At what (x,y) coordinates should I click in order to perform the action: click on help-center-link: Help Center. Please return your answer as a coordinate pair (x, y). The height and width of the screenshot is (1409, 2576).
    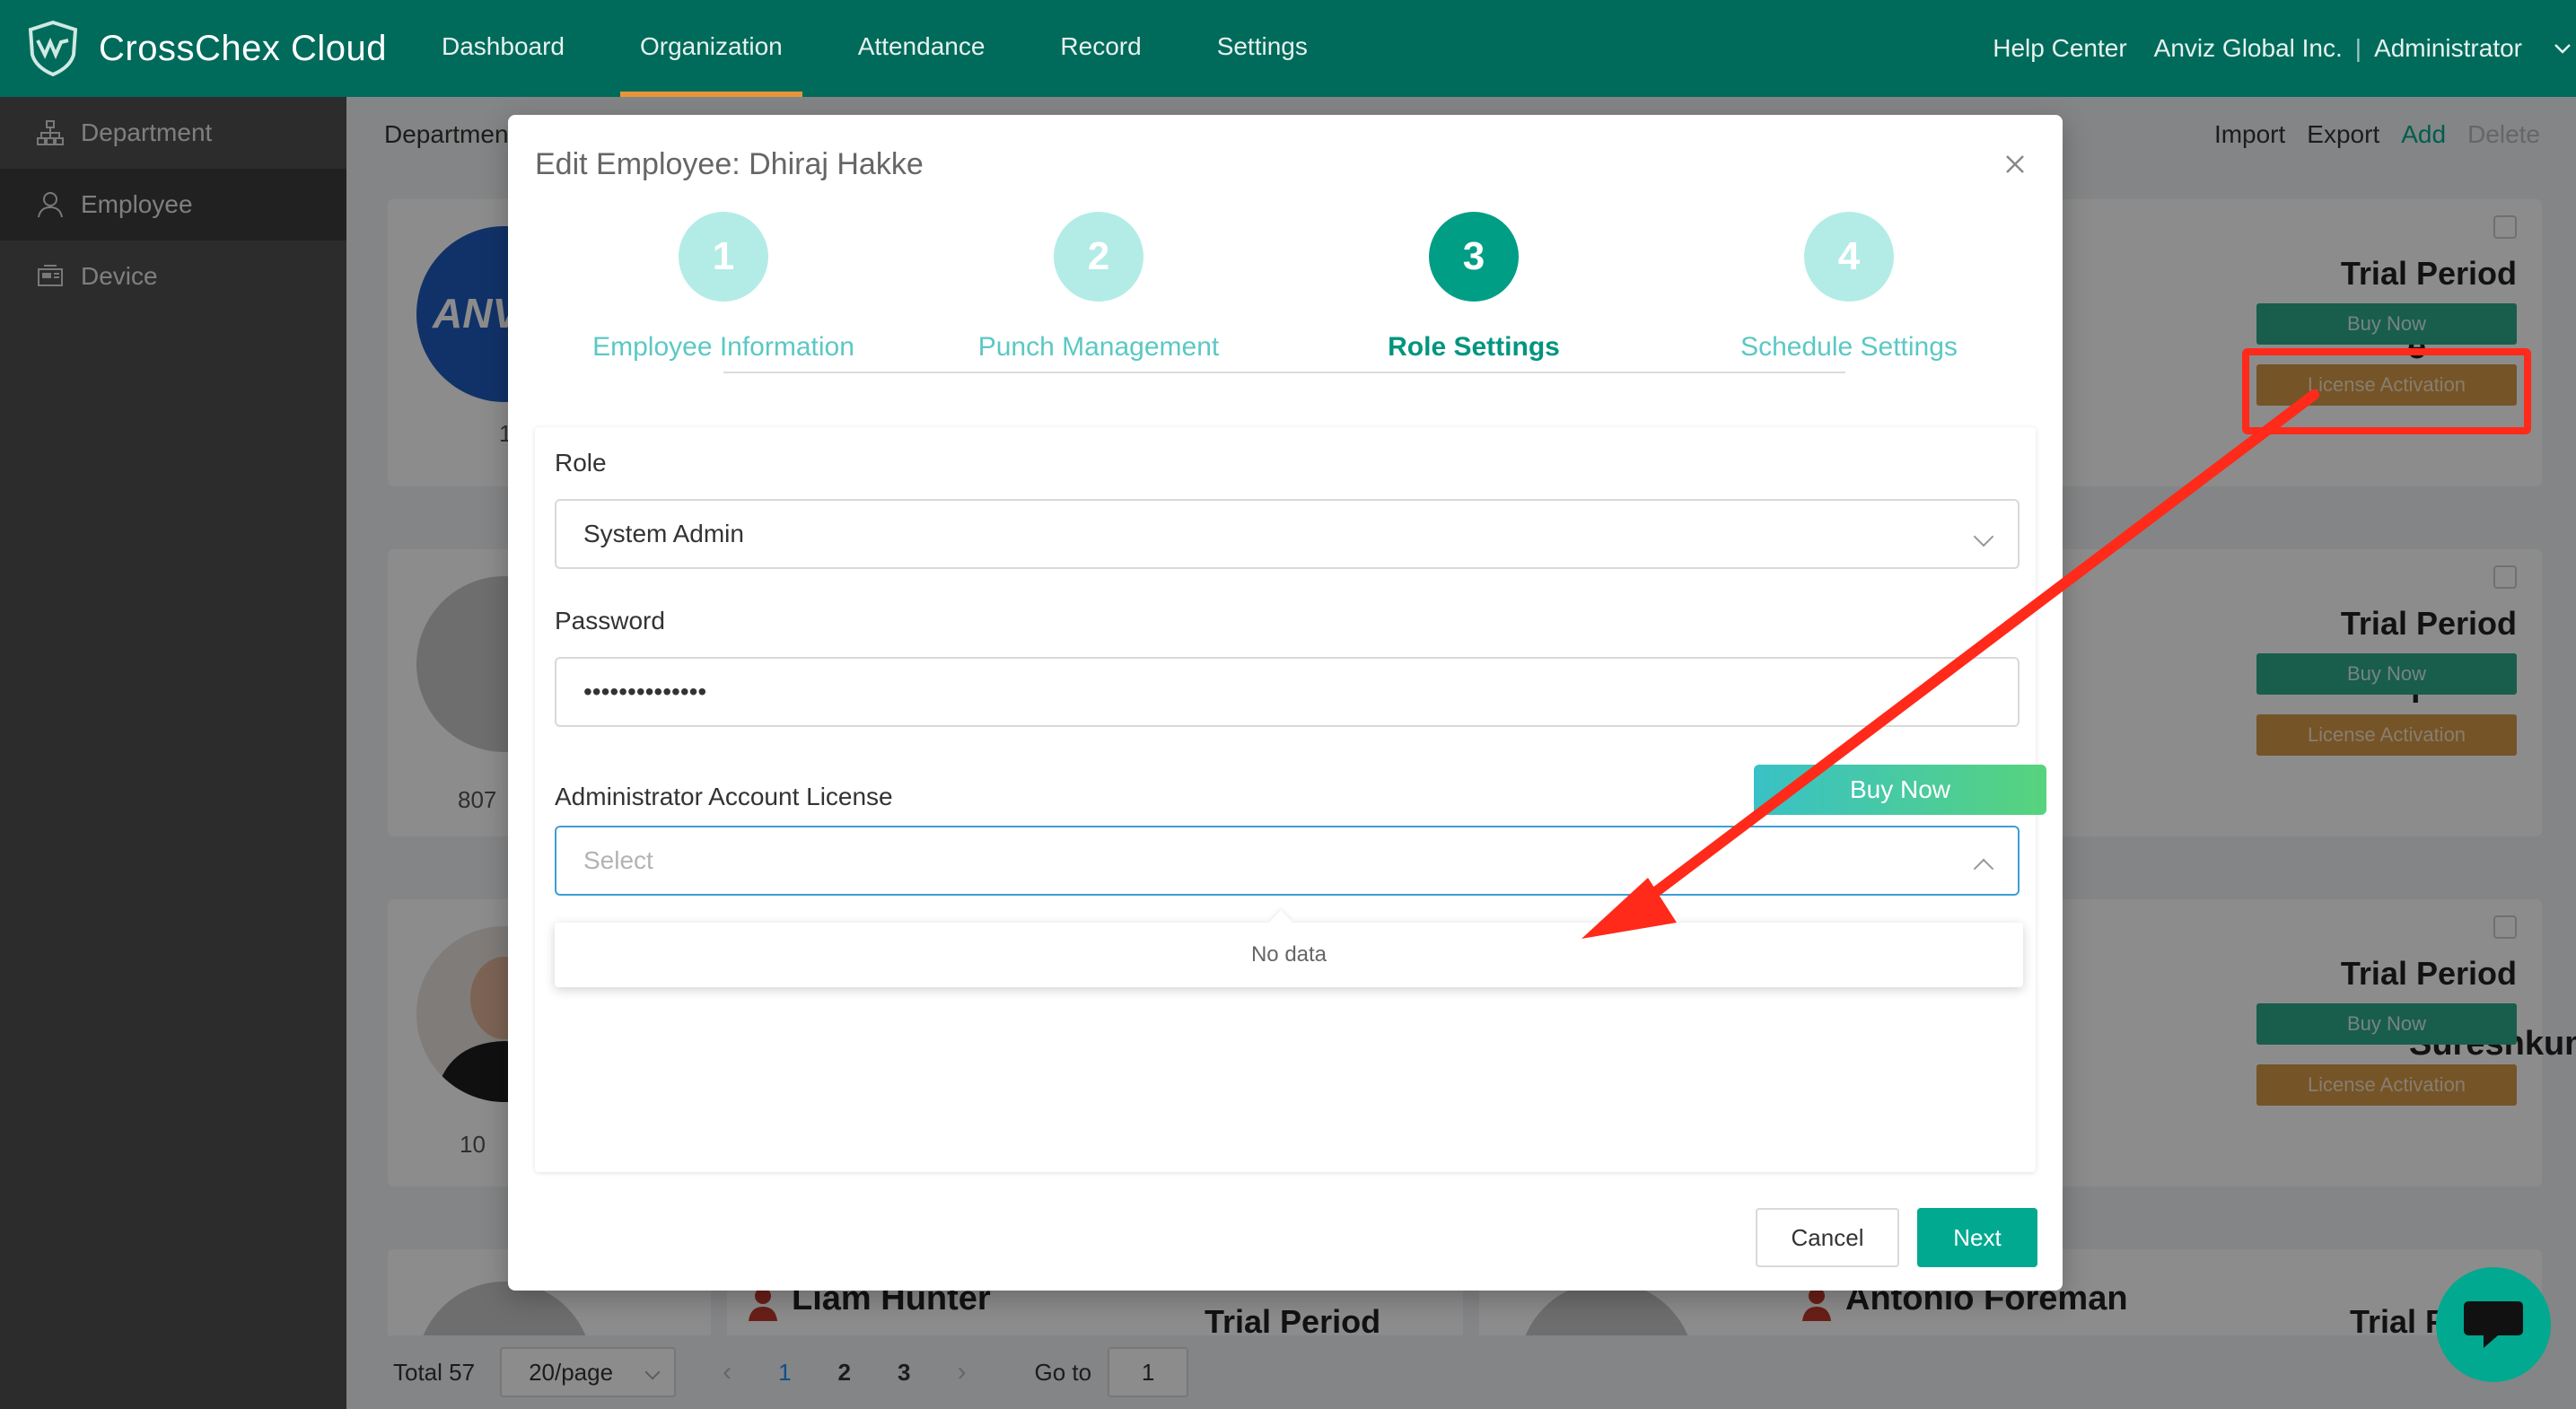
    Looking at the image, I should click on (2059, 48).